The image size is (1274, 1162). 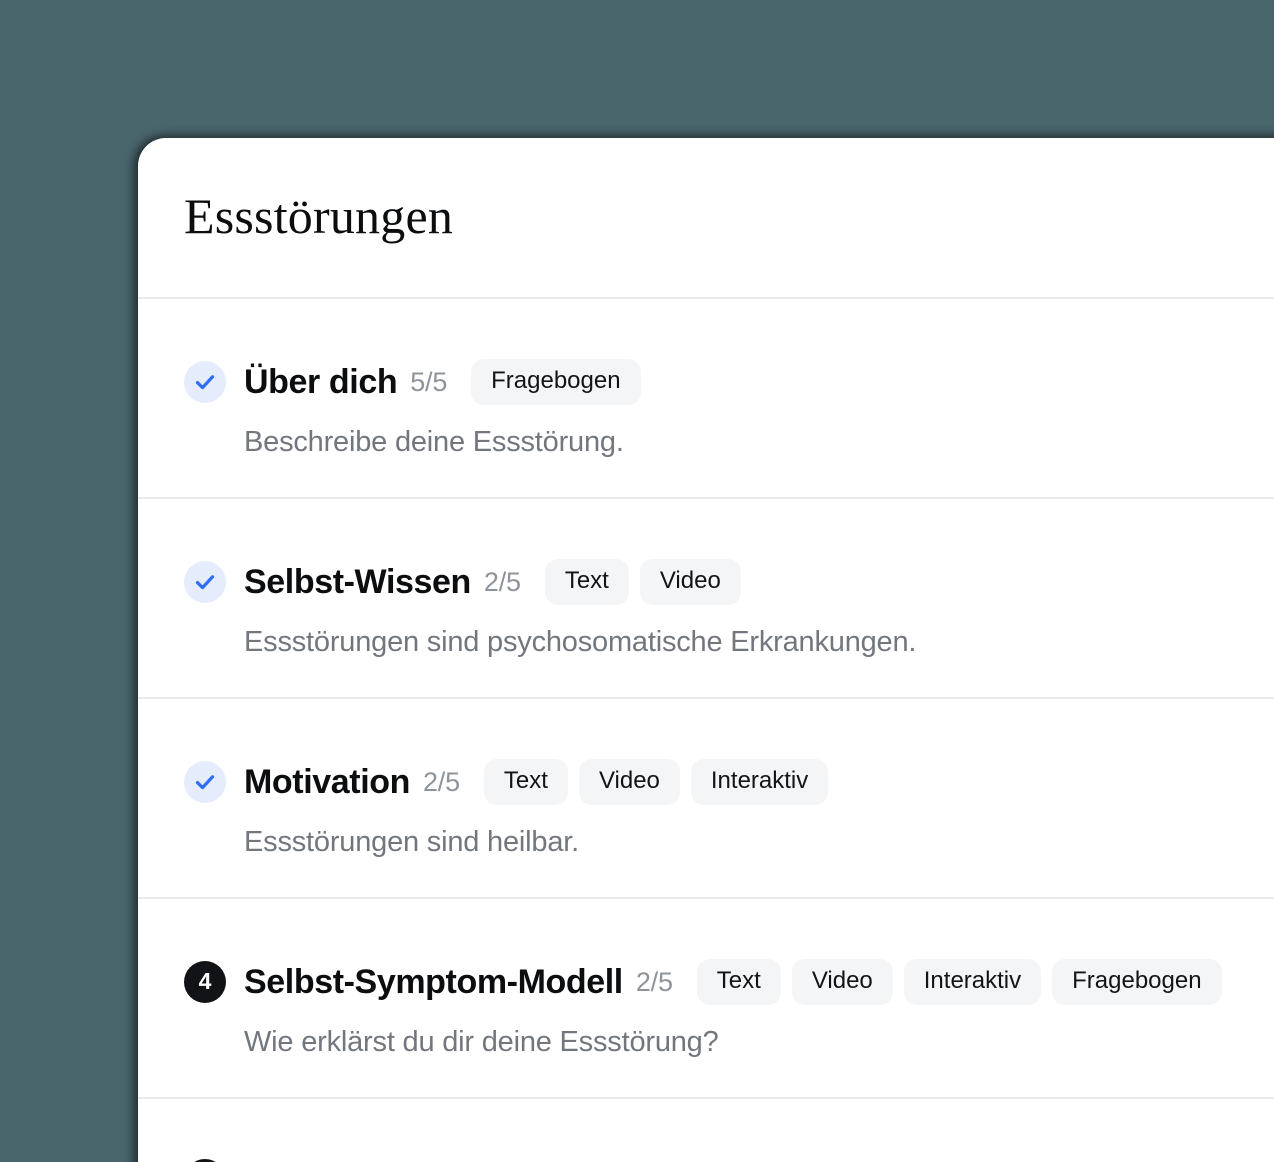 I want to click on module-header: Motivation 2/5 Text Video Interaktiv, so click(x=729, y=752).